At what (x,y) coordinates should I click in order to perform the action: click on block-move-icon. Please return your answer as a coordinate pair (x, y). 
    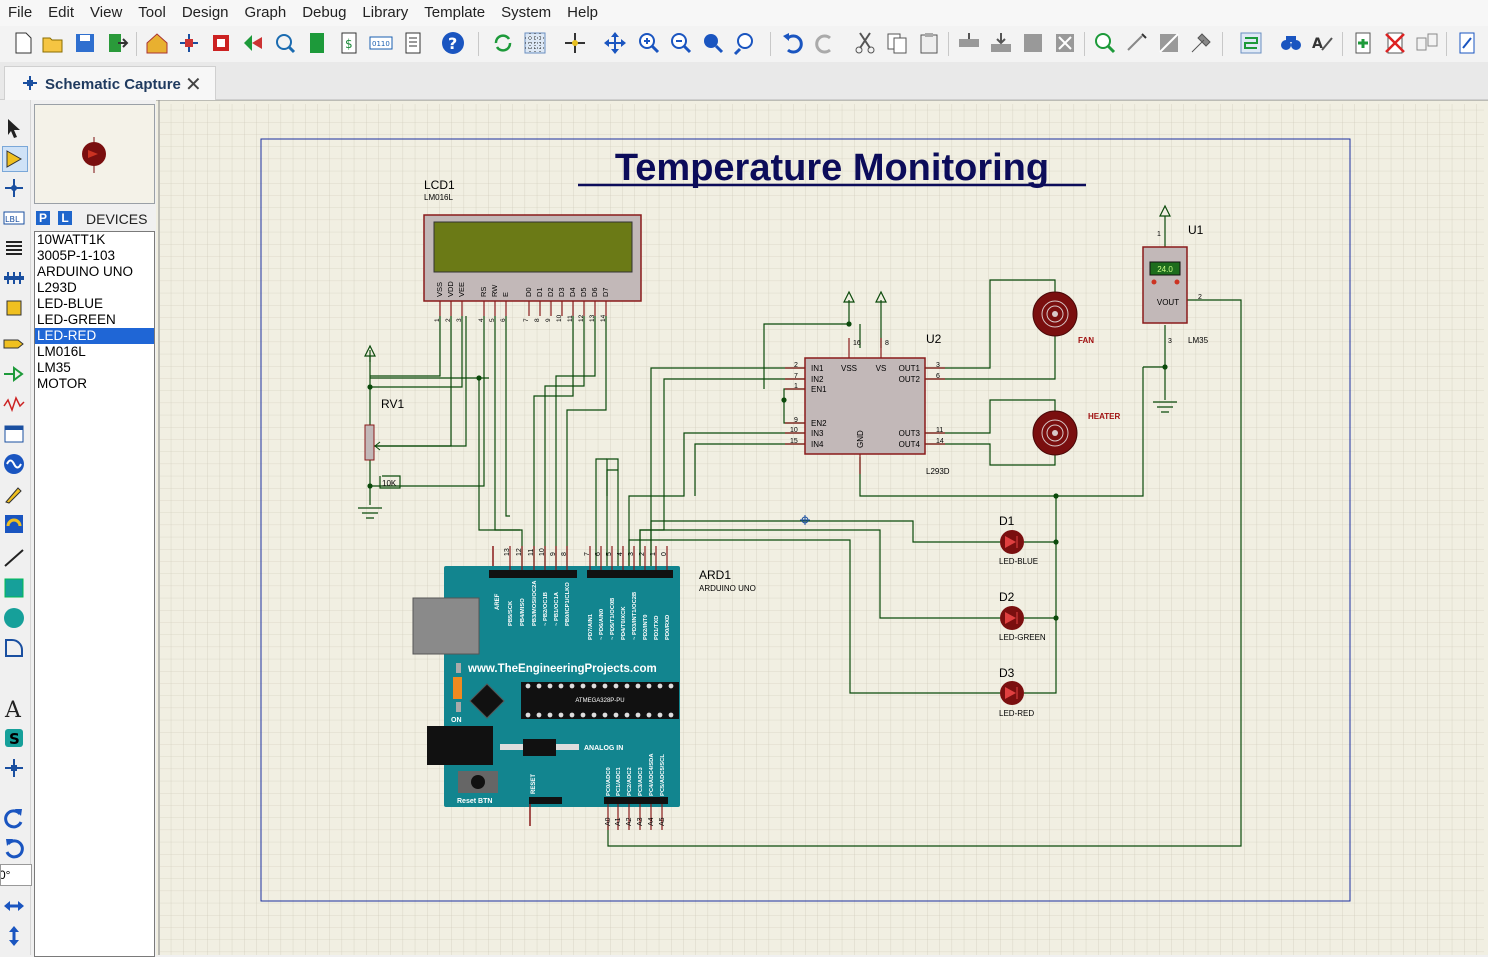
    Looking at the image, I should click on (1001, 43).